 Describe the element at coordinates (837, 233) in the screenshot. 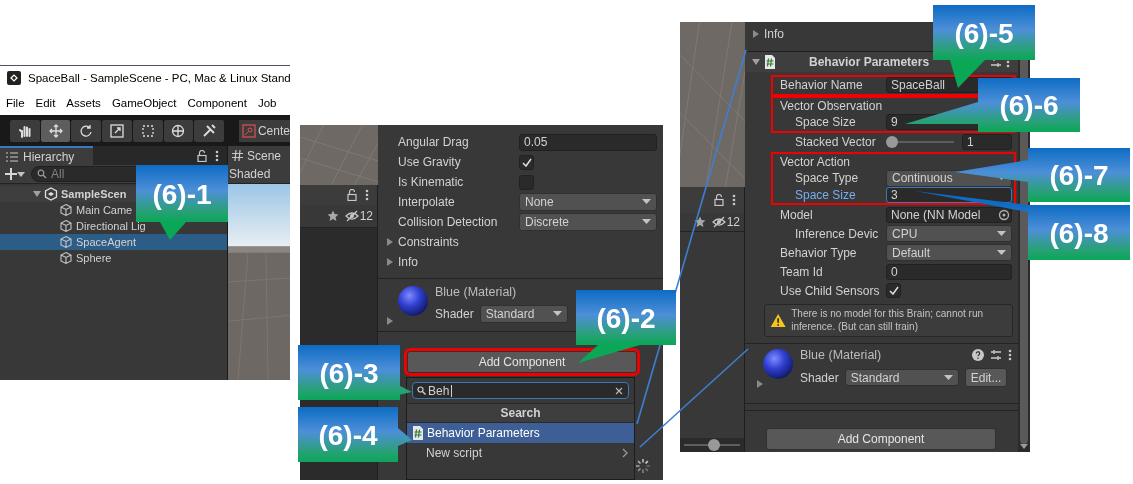

I see `field-label: Inference Devic` at that location.